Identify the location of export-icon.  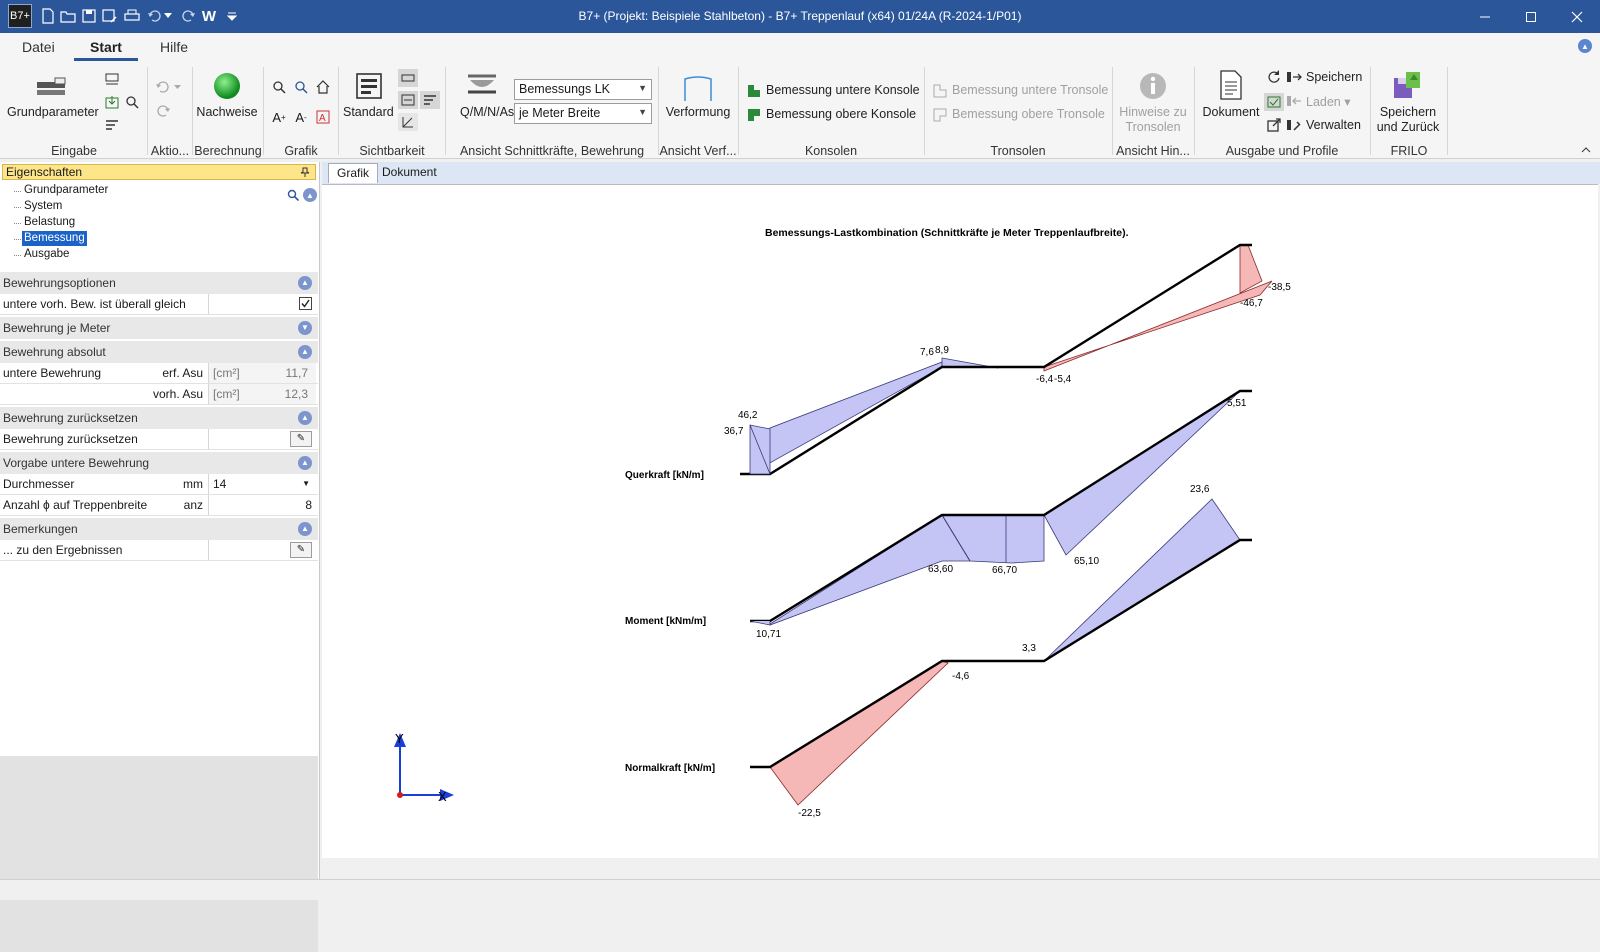
(1274, 125).